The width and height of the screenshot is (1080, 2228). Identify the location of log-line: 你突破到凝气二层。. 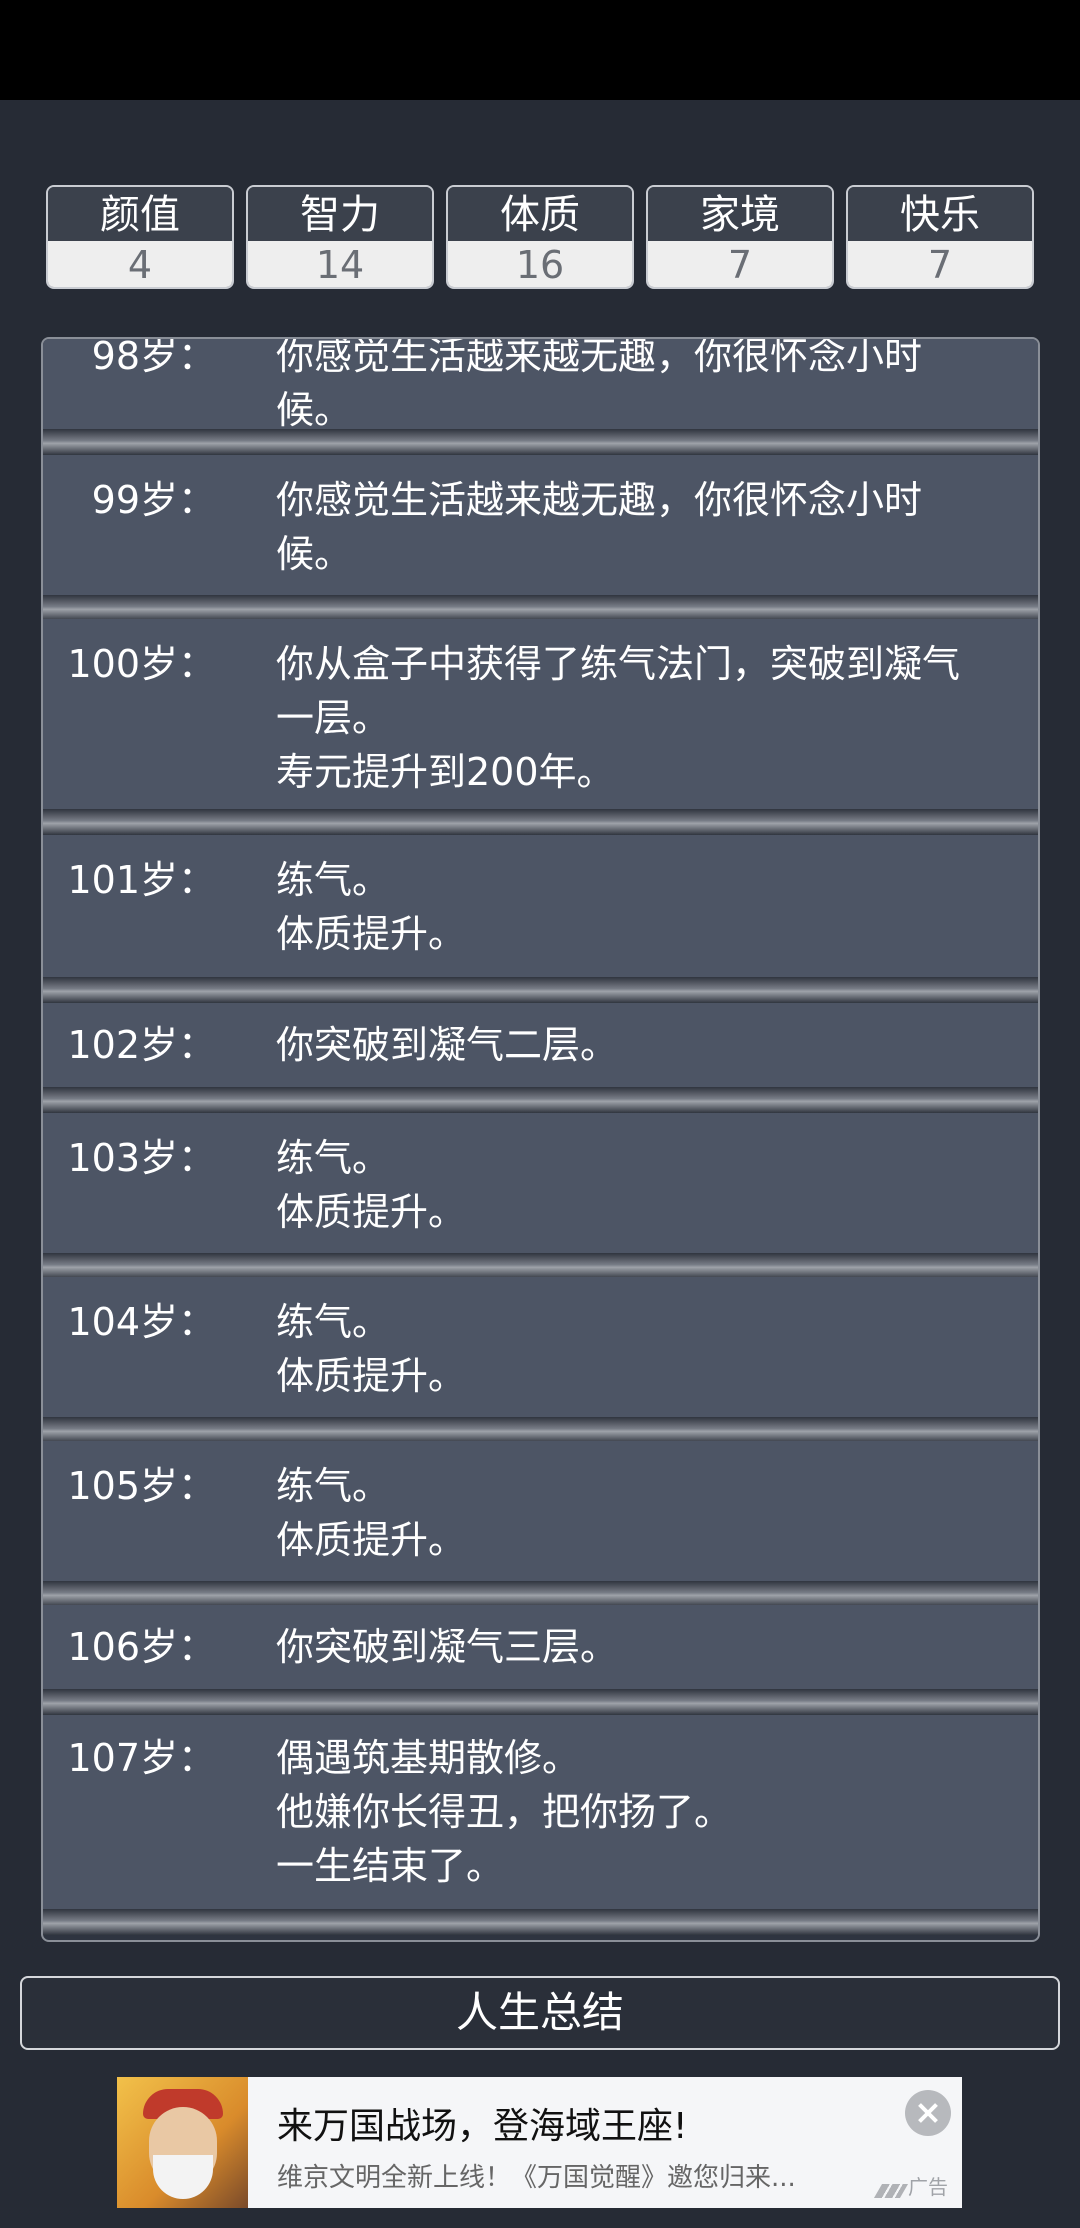
(447, 1045).